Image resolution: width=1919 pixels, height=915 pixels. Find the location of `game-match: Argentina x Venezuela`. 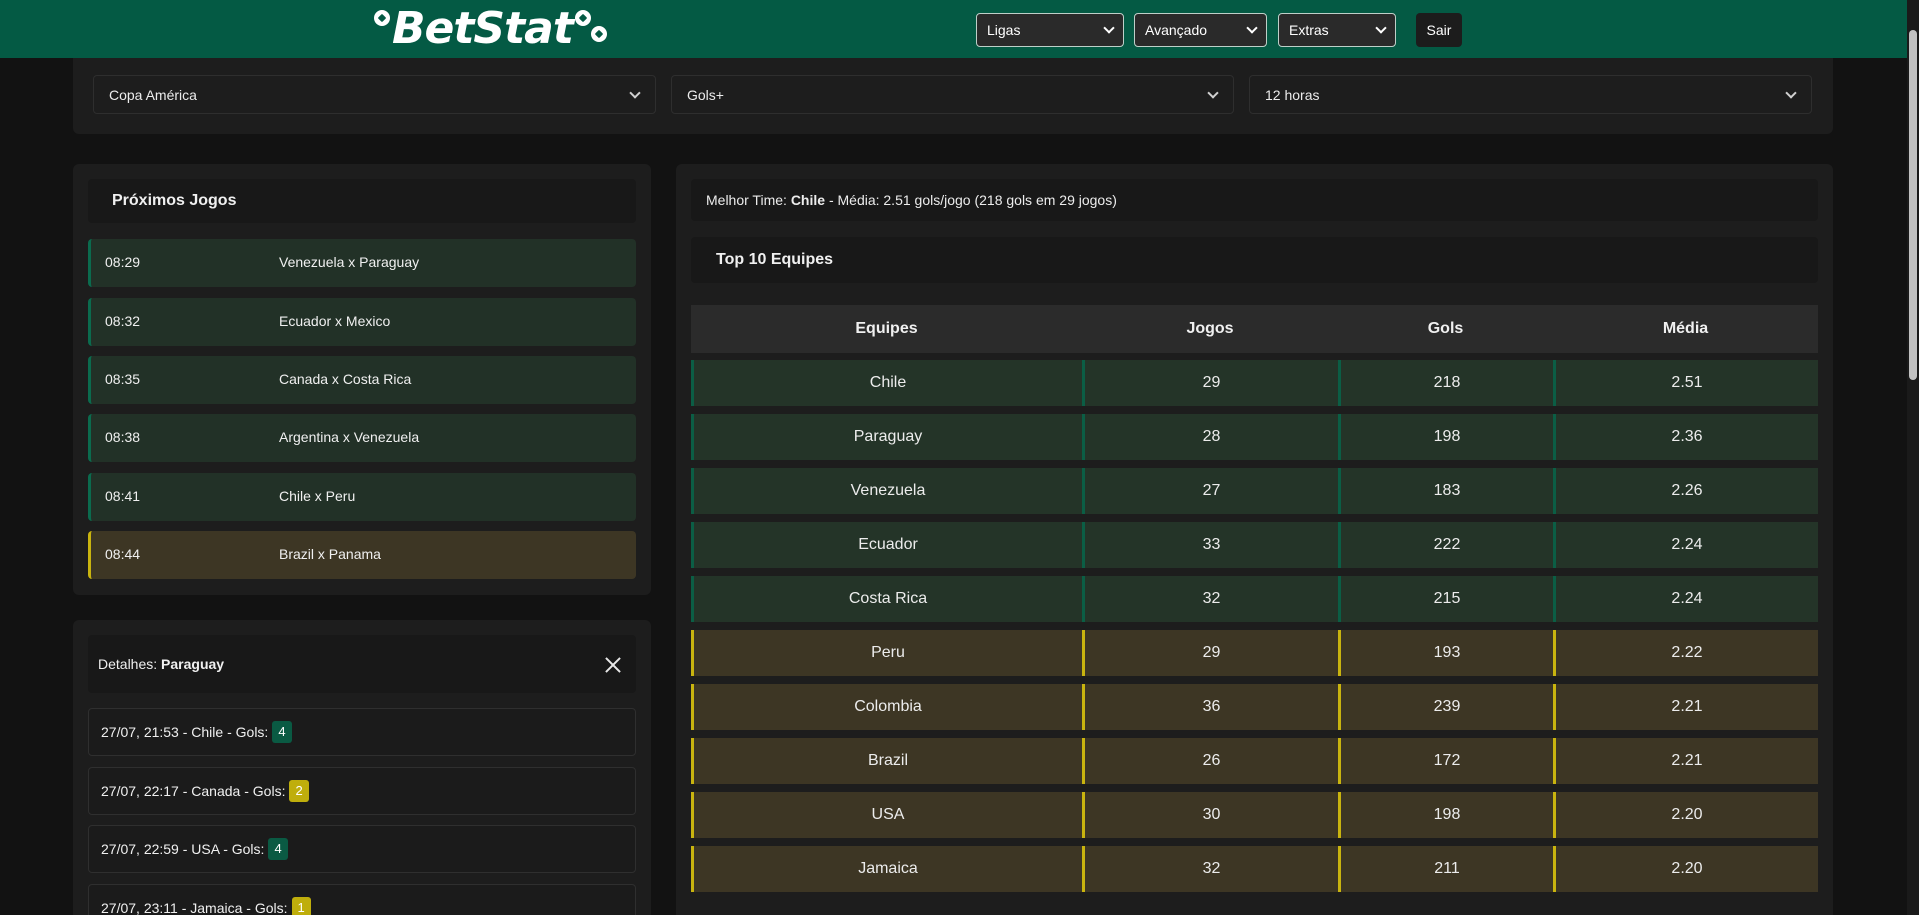

game-match: Argentina x Venezuela is located at coordinates (349, 437).